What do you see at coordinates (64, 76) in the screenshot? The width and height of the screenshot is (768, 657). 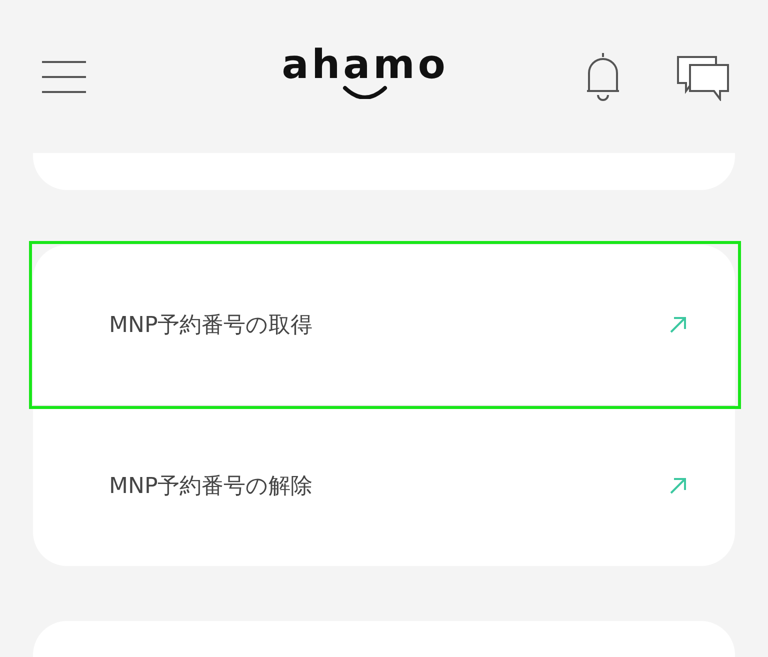 I see `menu-icon` at bounding box center [64, 76].